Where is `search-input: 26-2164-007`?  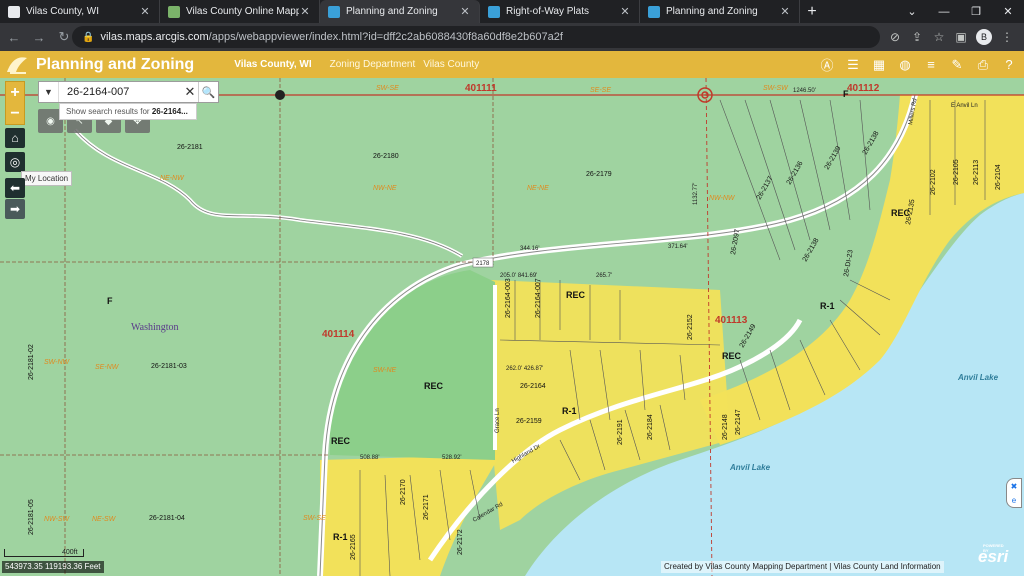 search-input: 26-2164-007 is located at coordinates (120, 92).